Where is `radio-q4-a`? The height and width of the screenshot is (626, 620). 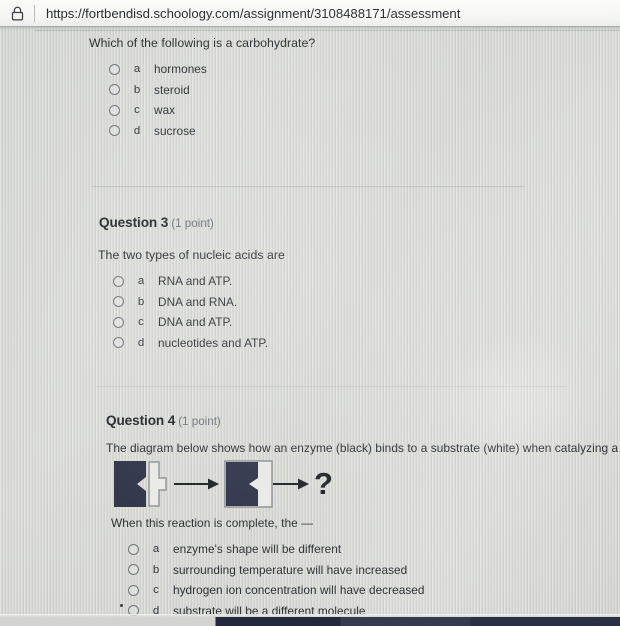
radio-q4-a is located at coordinates (133, 549).